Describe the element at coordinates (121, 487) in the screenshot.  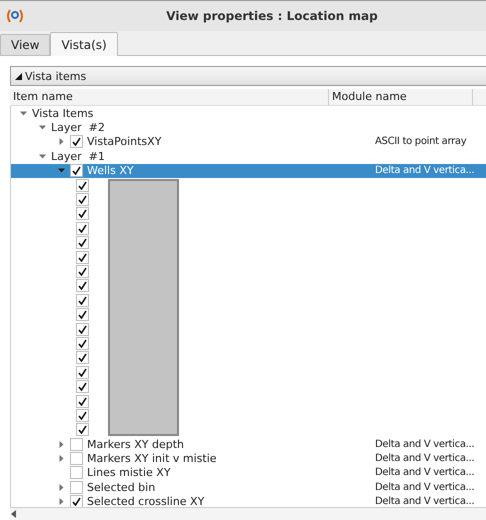
I see `item-name: Selected bin` at that location.